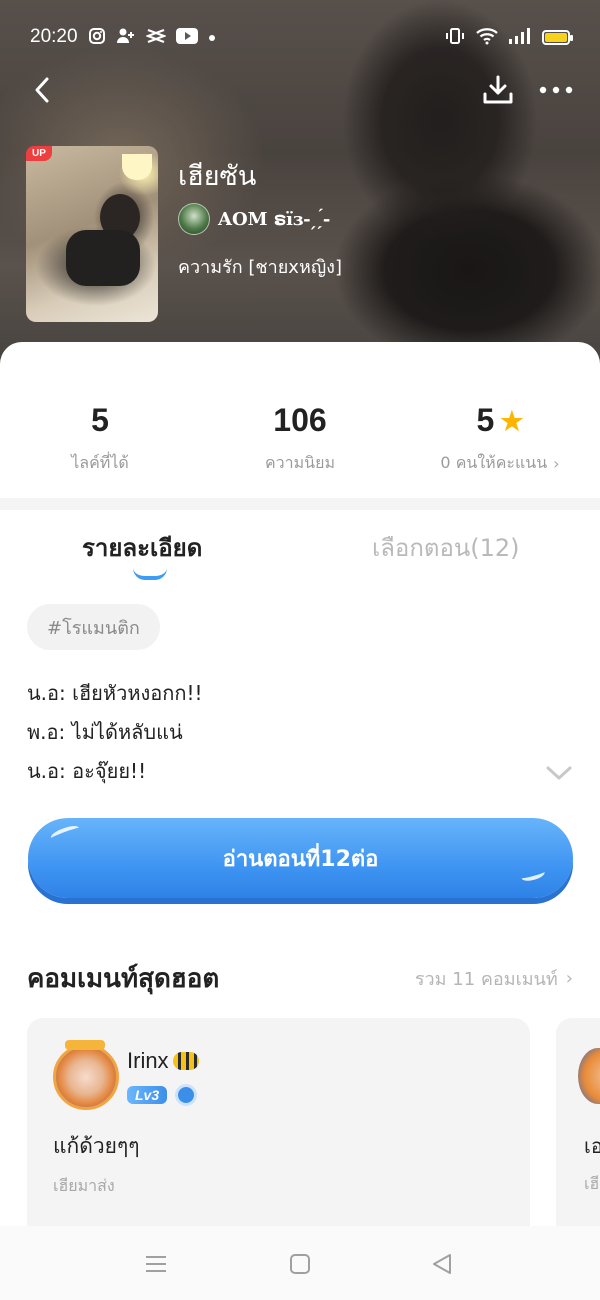 This screenshot has height=1300, width=600. I want to click on author-avatar, so click(194, 219).